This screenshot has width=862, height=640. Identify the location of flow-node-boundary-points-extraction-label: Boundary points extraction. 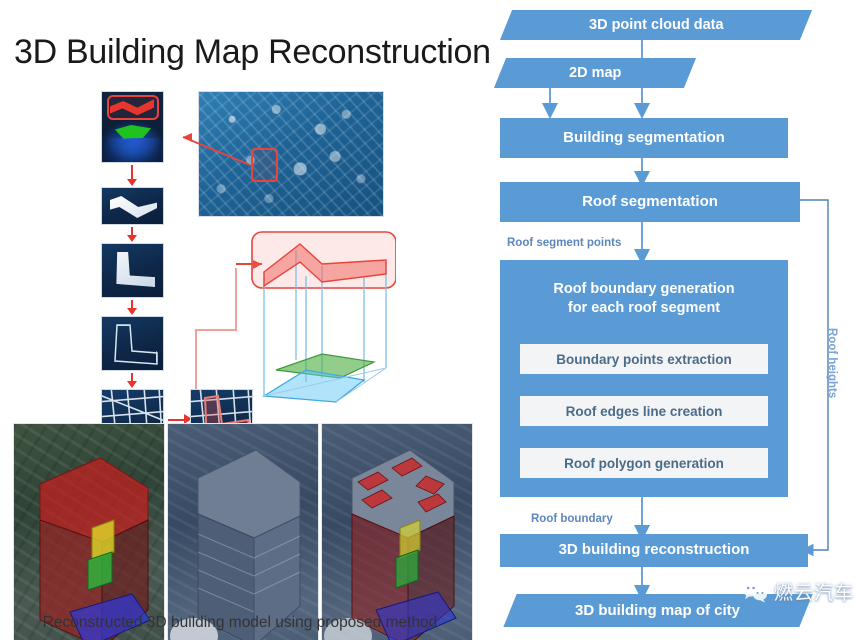
(644, 359).